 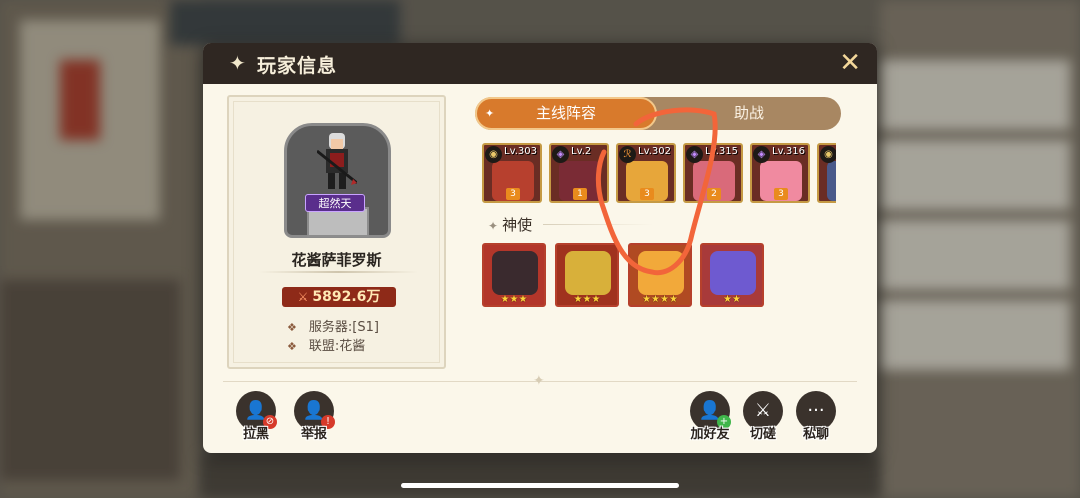 I want to click on hero-card: ◈ Lv.315 2, so click(x=713, y=173).